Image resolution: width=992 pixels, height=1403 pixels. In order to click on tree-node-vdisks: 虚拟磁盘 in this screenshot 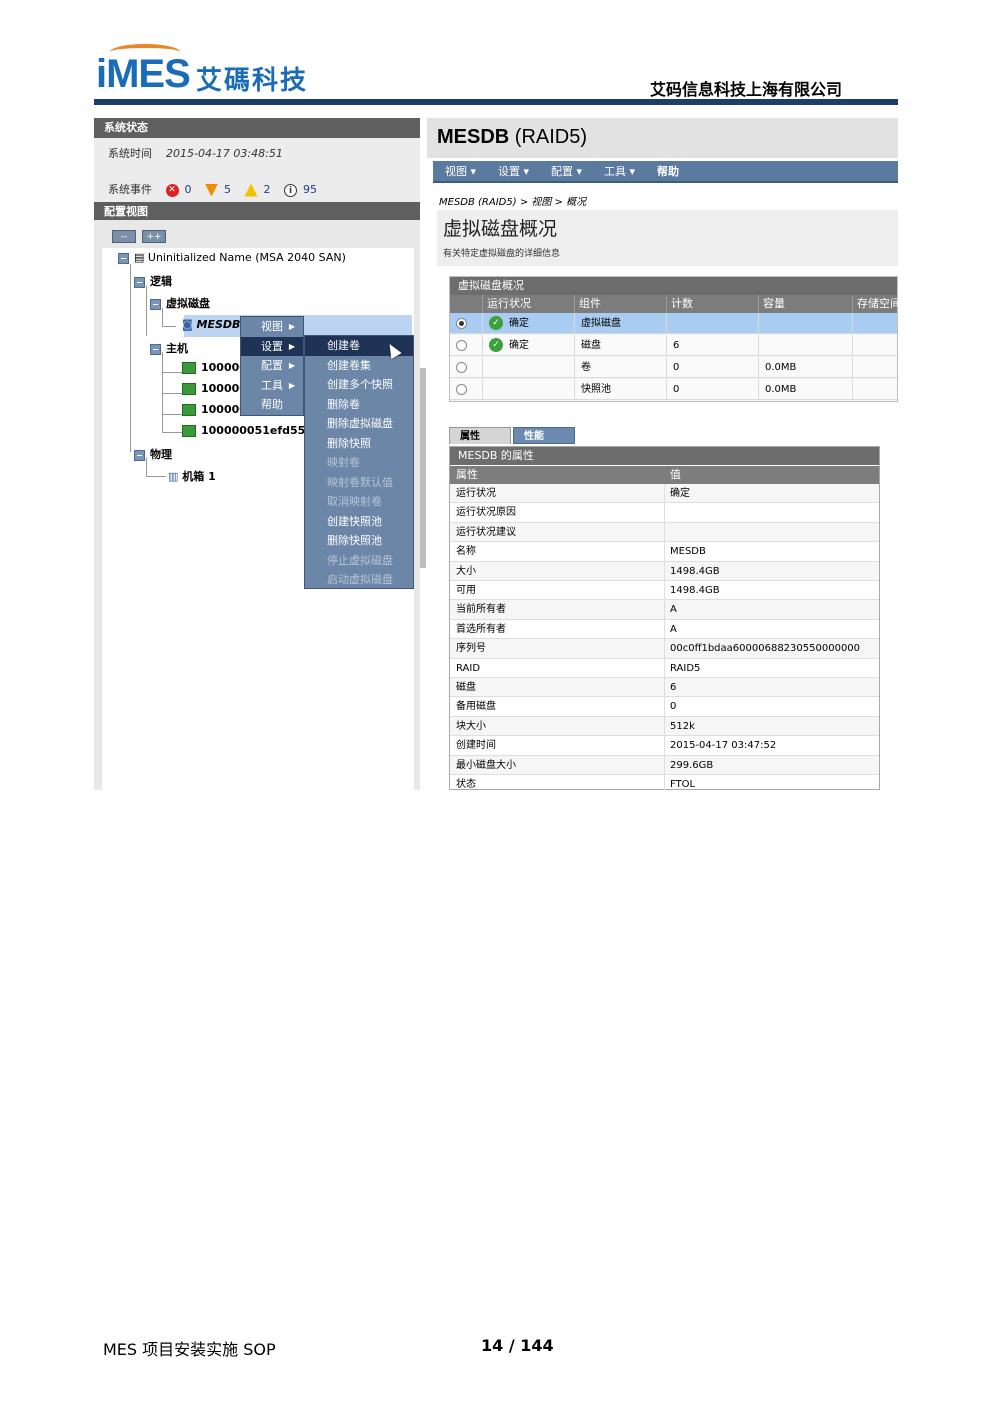, I will do `click(180, 303)`.